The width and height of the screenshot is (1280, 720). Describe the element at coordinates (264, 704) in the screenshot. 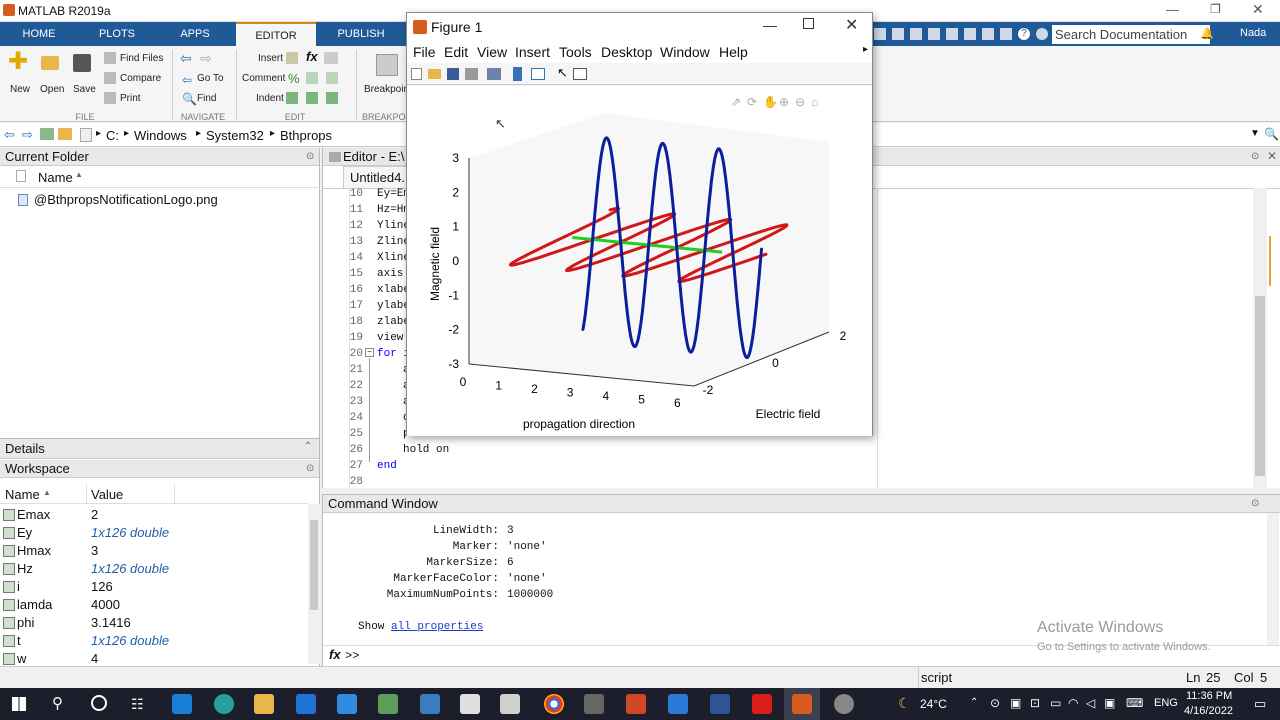

I see `file-explorer-icon` at that location.